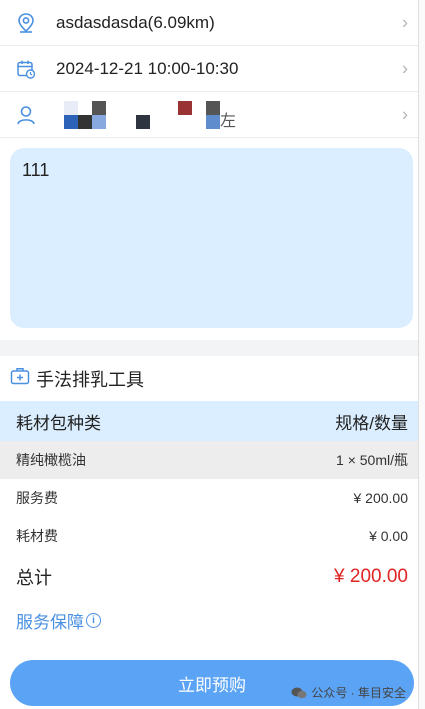 This screenshot has height=709, width=425. What do you see at coordinates (209, 620) in the screenshot?
I see `service-guarantee-link: 服务保障 i` at bounding box center [209, 620].